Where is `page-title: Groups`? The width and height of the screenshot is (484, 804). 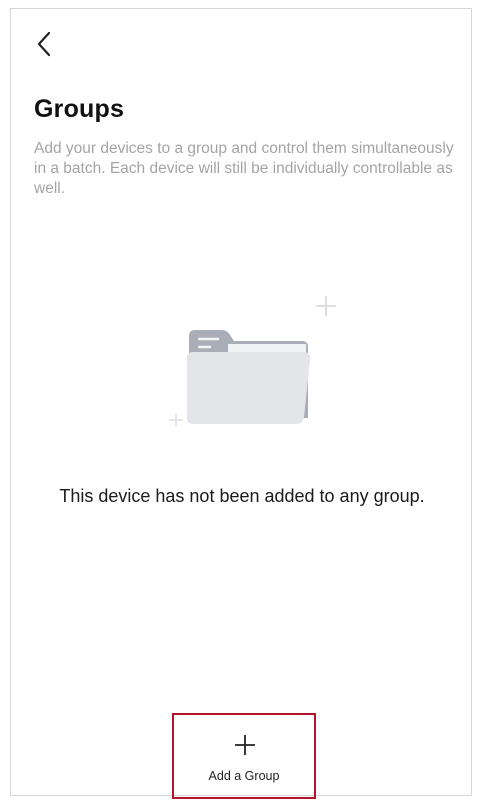
page-title: Groups is located at coordinates (79, 109).